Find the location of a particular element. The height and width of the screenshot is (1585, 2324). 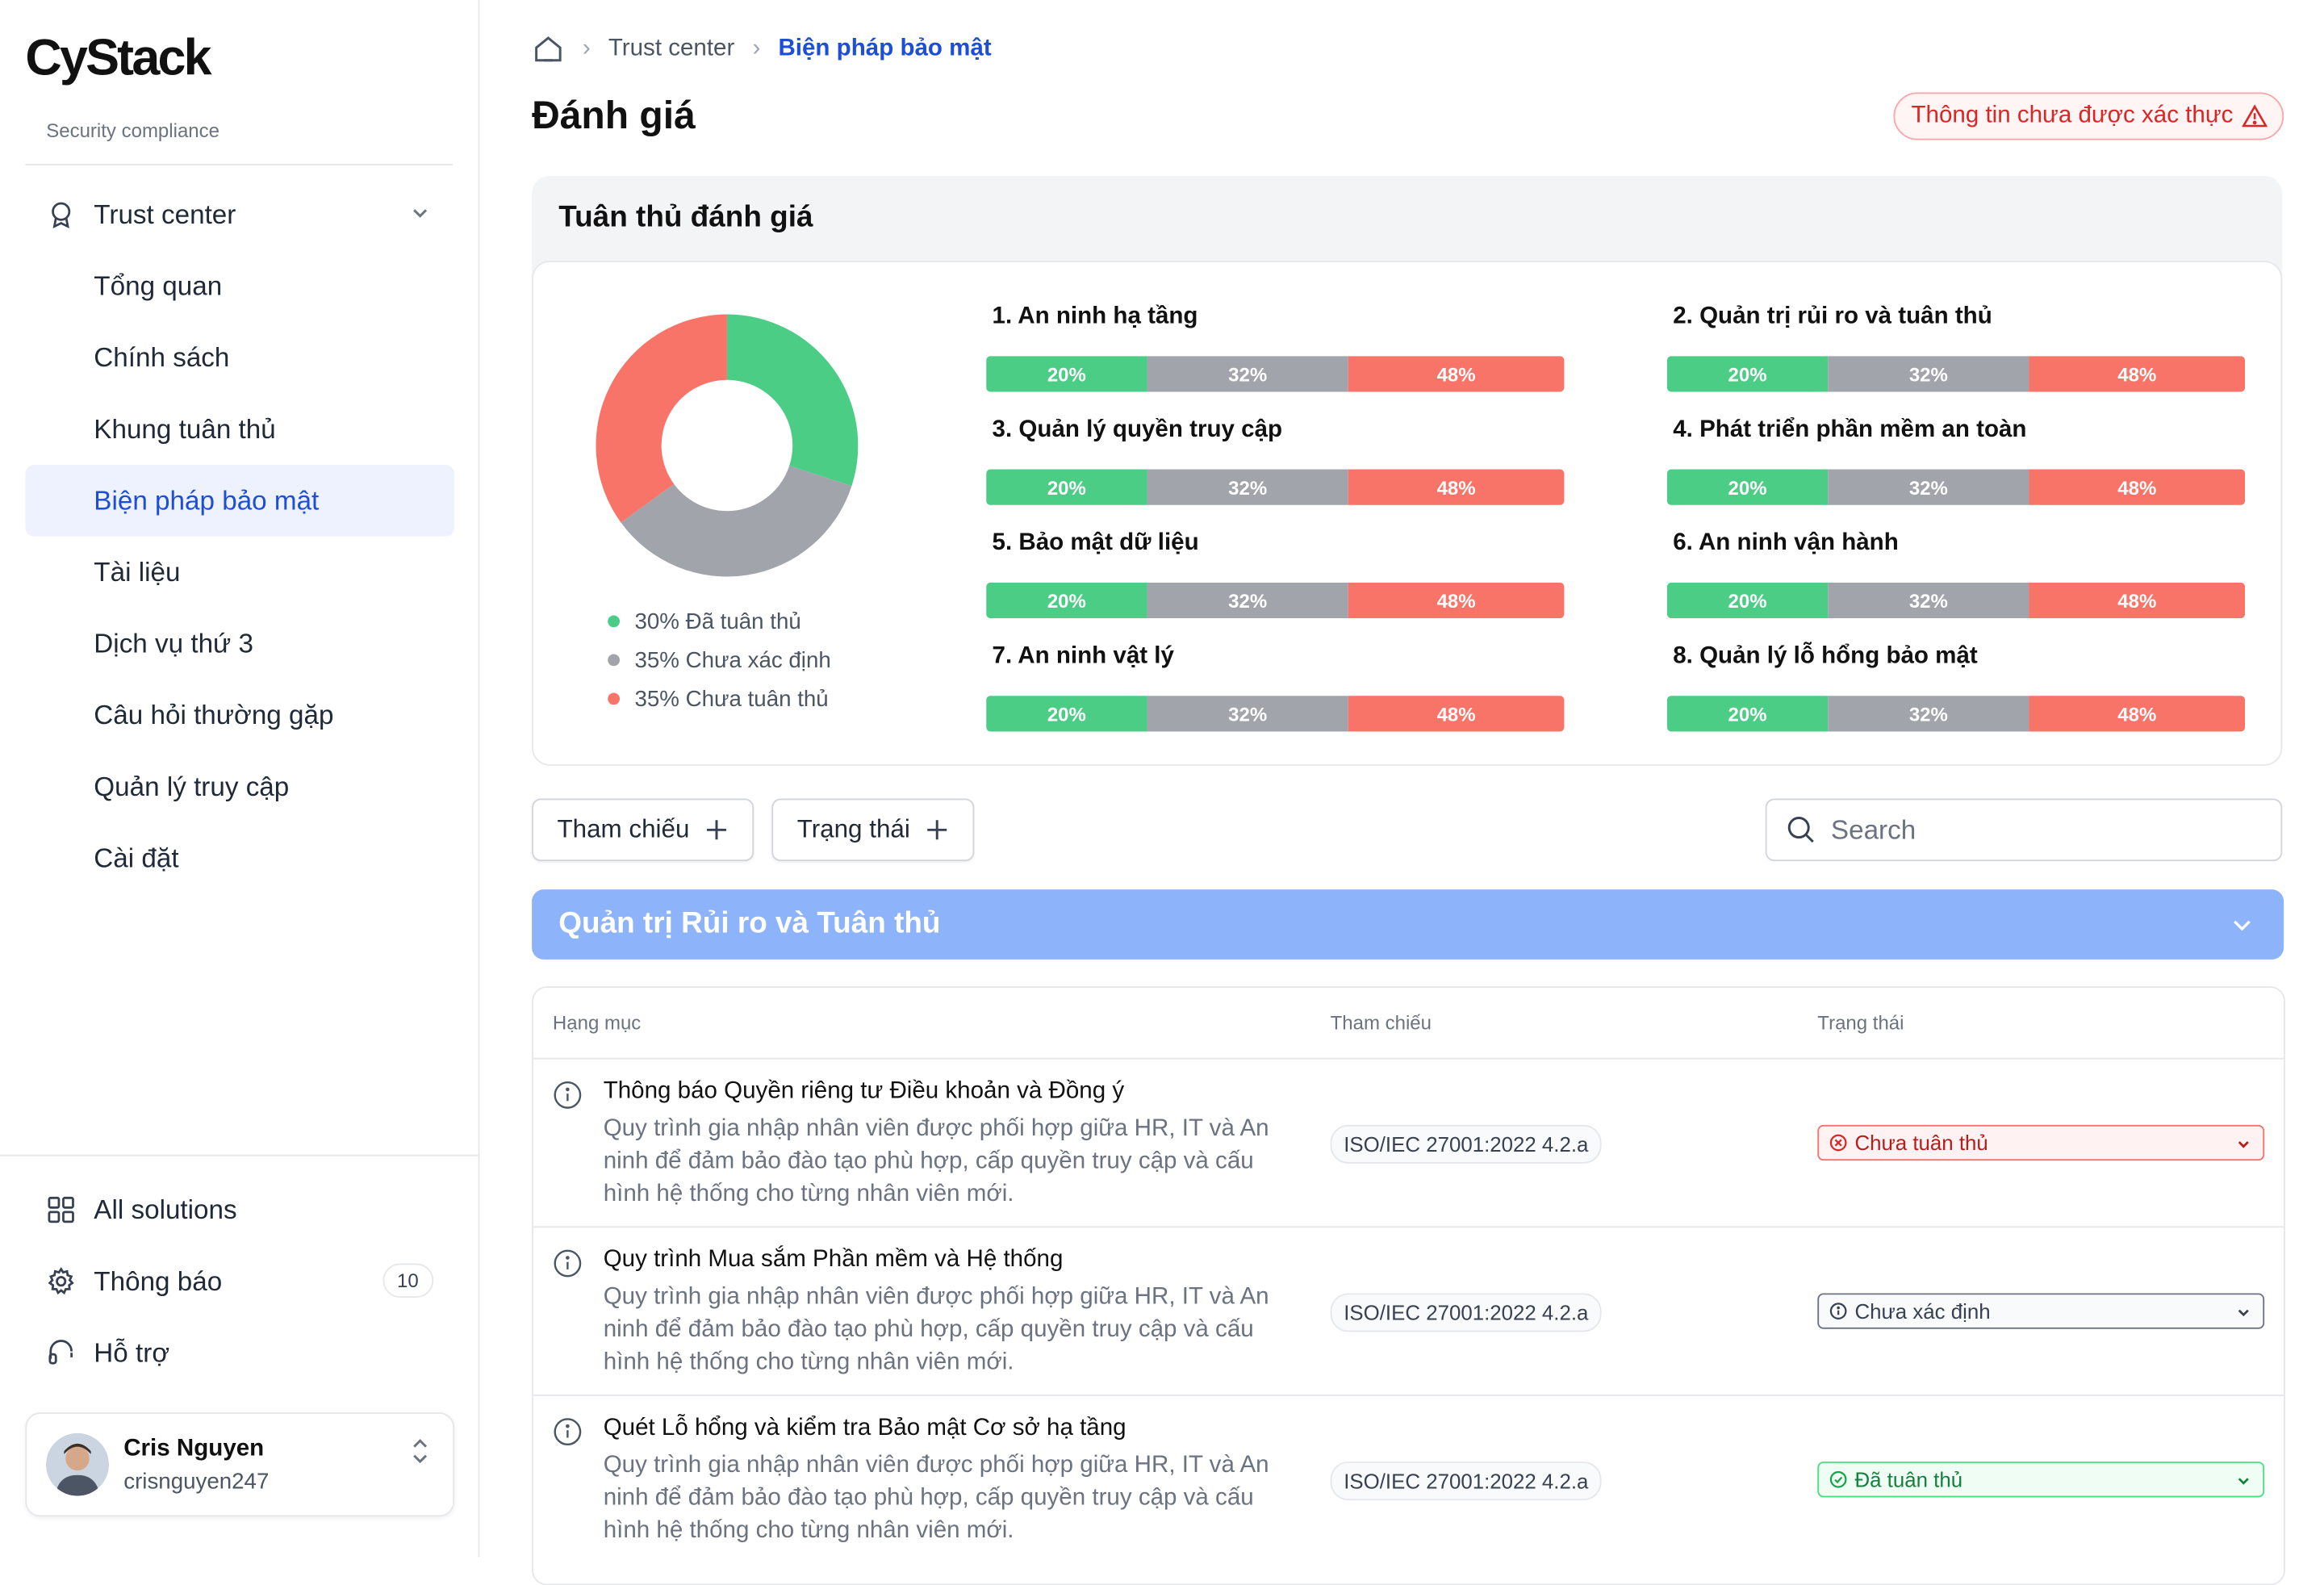

sidebar-item-label: Thông báo is located at coordinates (158, 1280).